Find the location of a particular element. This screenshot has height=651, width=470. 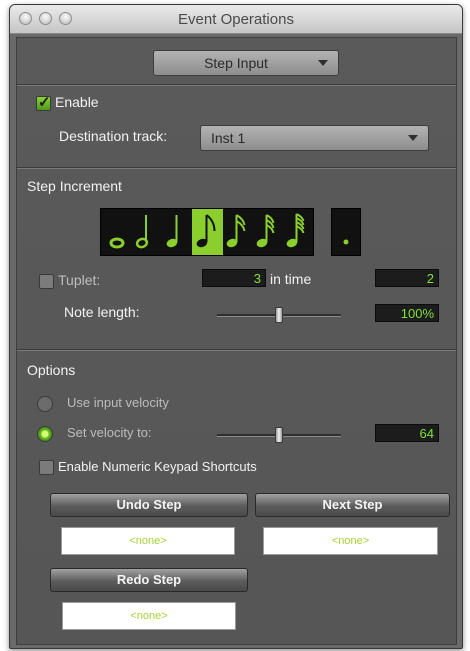

tuplet-checkbox is located at coordinates (46, 281).